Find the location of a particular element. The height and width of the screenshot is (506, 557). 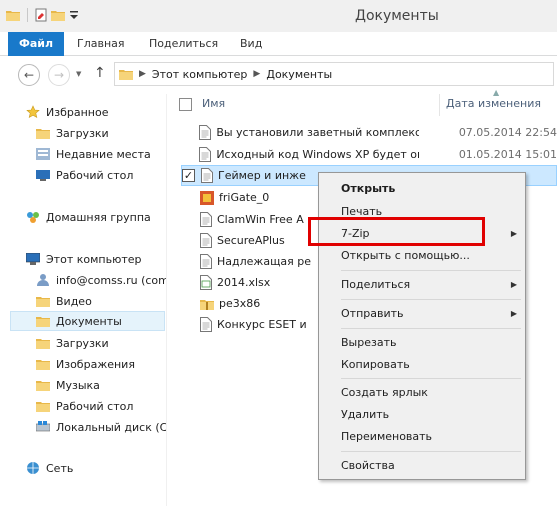

desktop-icon is located at coordinates (43, 175).